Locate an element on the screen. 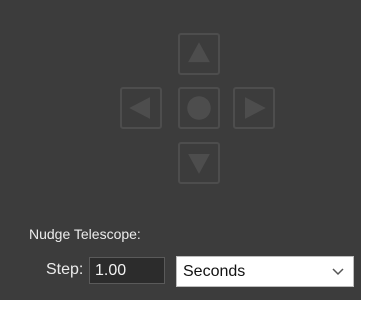  nudge-right-button is located at coordinates (254, 108).